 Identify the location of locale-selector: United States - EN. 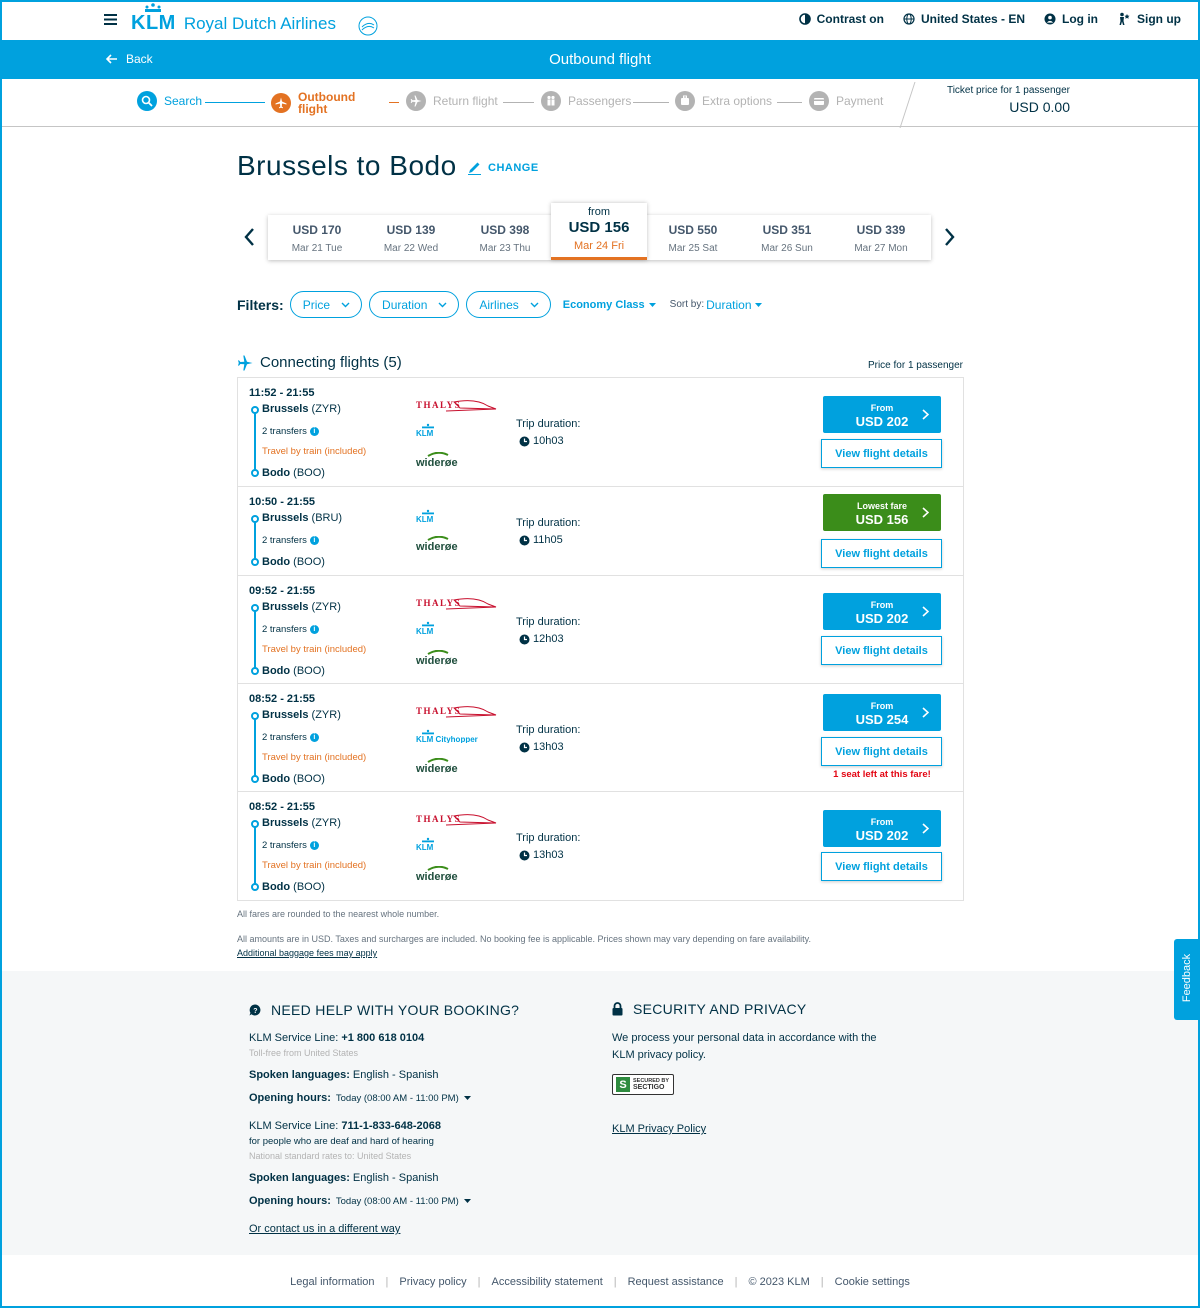
(964, 19).